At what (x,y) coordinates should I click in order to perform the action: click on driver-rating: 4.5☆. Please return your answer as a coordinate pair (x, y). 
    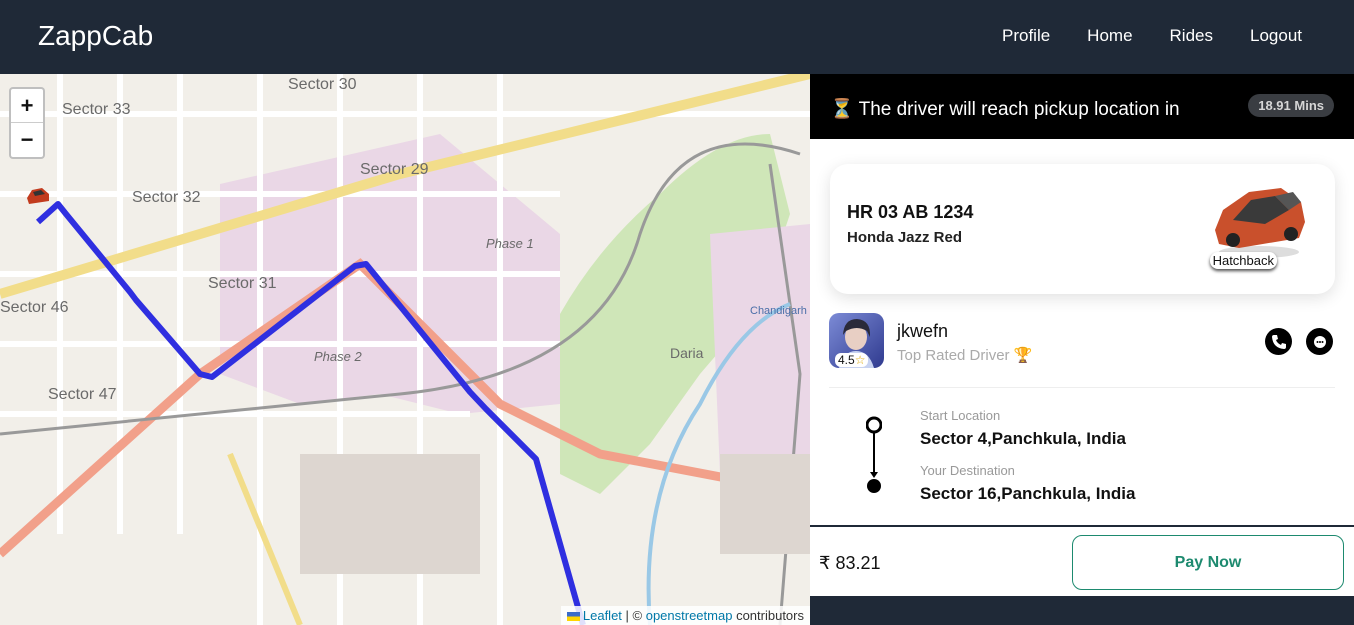
    Looking at the image, I should click on (852, 360).